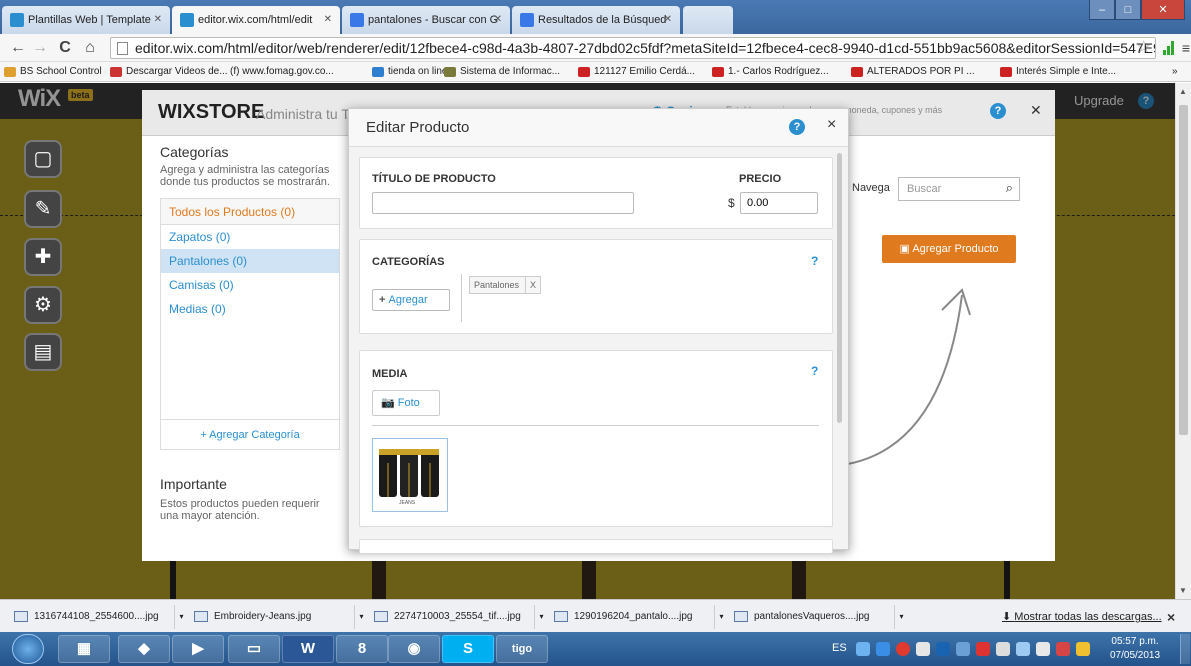 The height and width of the screenshot is (666, 1191). I want to click on volume-icon, so click(1043, 649).